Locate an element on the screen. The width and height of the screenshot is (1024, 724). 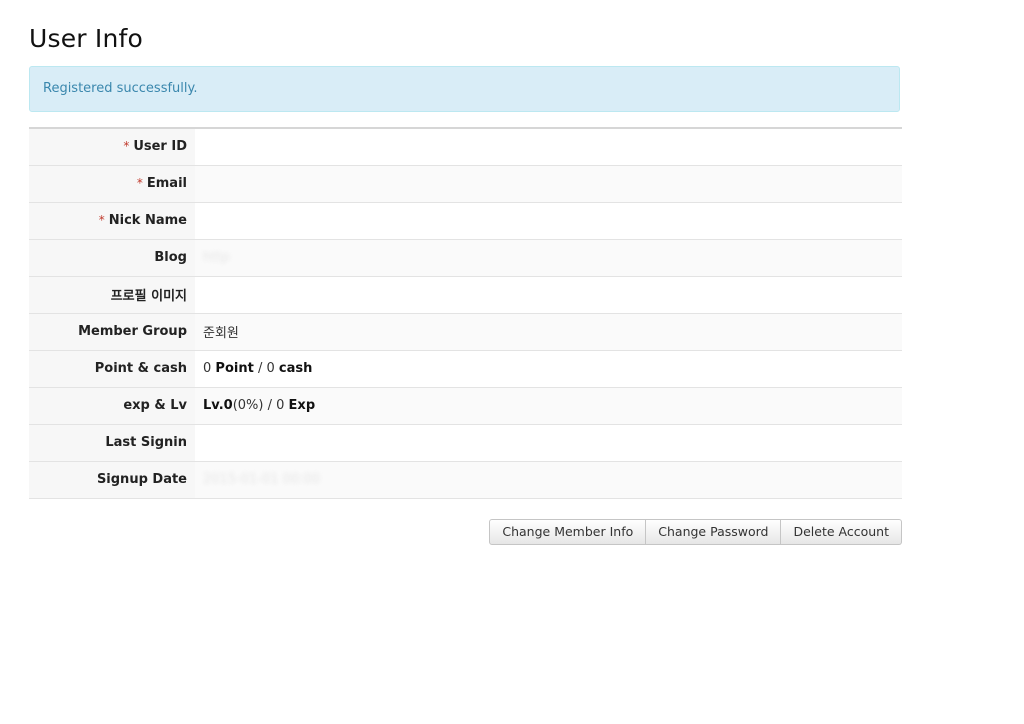
success-alert: Registered successfully. is located at coordinates (464, 89).